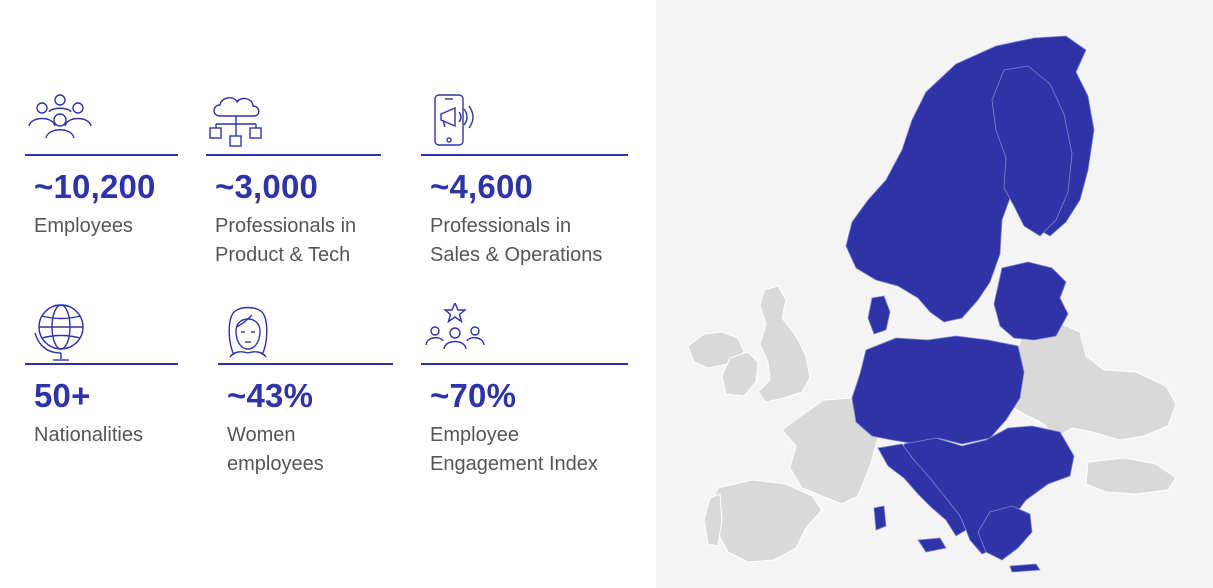 Image resolution: width=1213 pixels, height=588 pixels. Describe the element at coordinates (275, 464) in the screenshot. I see `stat-label-line-2: employees` at that location.